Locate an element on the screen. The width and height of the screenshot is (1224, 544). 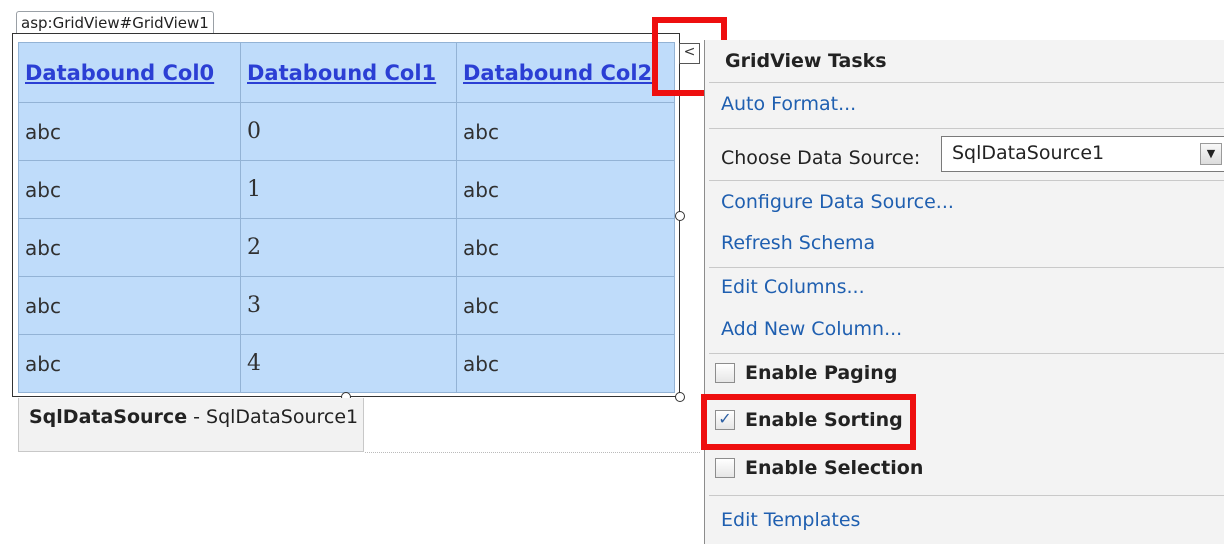
panel-title: GridView Tasks is located at coordinates (806, 61).